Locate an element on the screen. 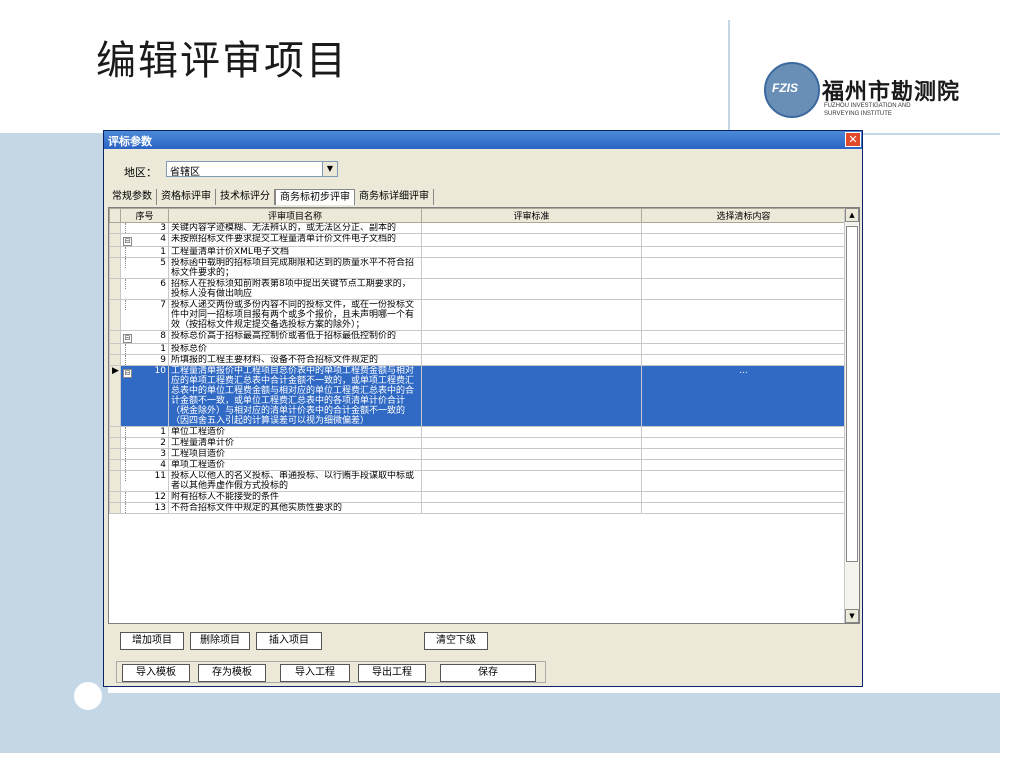 This screenshot has height=768, width=1024. table-row: 5 投标函中载明的招标项目完成期限和达到的质量水平不符合招标文件要求的； is located at coordinates (477, 268).